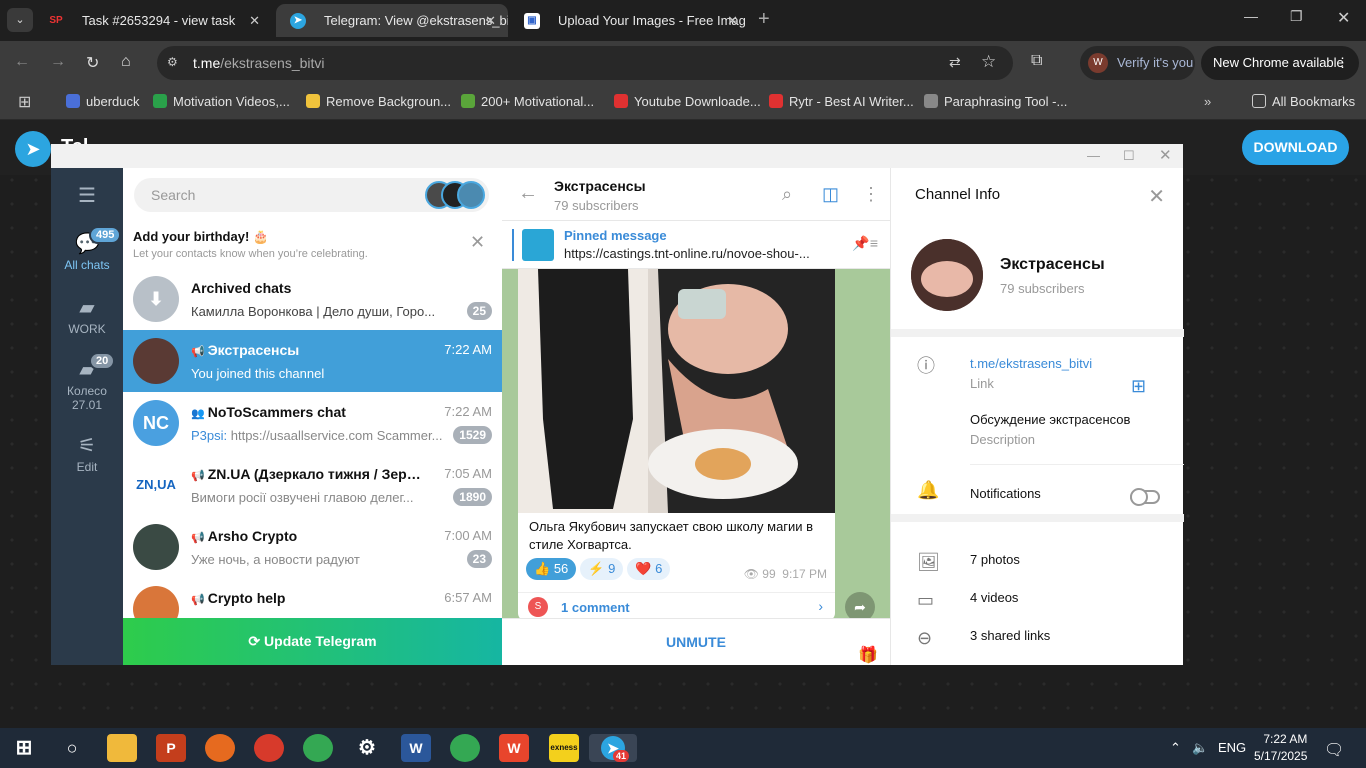  I want to click on unread-count: 25, so click(479, 311).